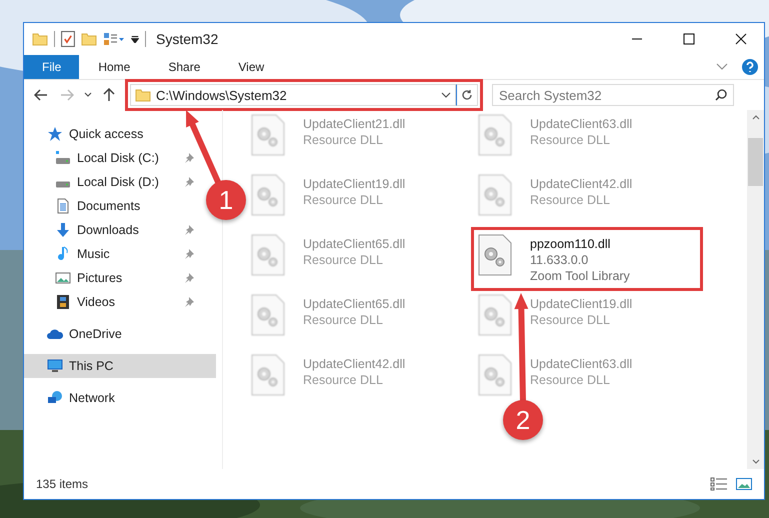 The width and height of the screenshot is (769, 518). Describe the element at coordinates (55, 398) in the screenshot. I see `network-icon` at that location.